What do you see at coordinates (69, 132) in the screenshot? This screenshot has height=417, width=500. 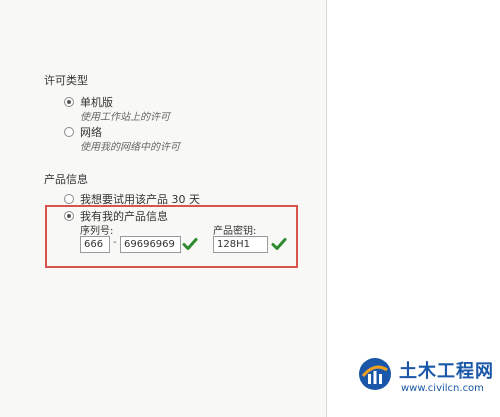 I see `network-radio` at bounding box center [69, 132].